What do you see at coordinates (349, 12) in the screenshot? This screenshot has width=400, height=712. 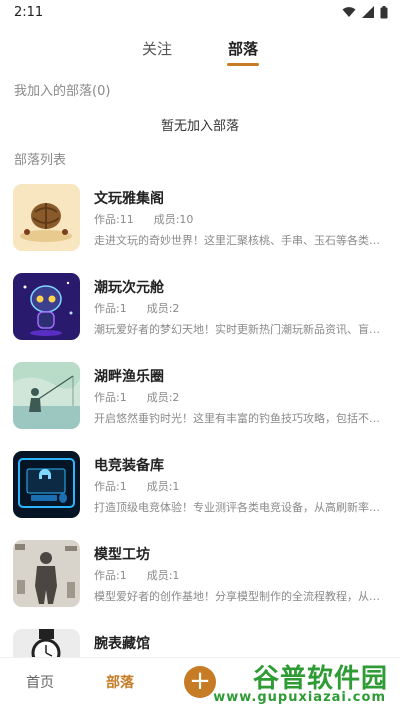 I see `wifi-icon` at bounding box center [349, 12].